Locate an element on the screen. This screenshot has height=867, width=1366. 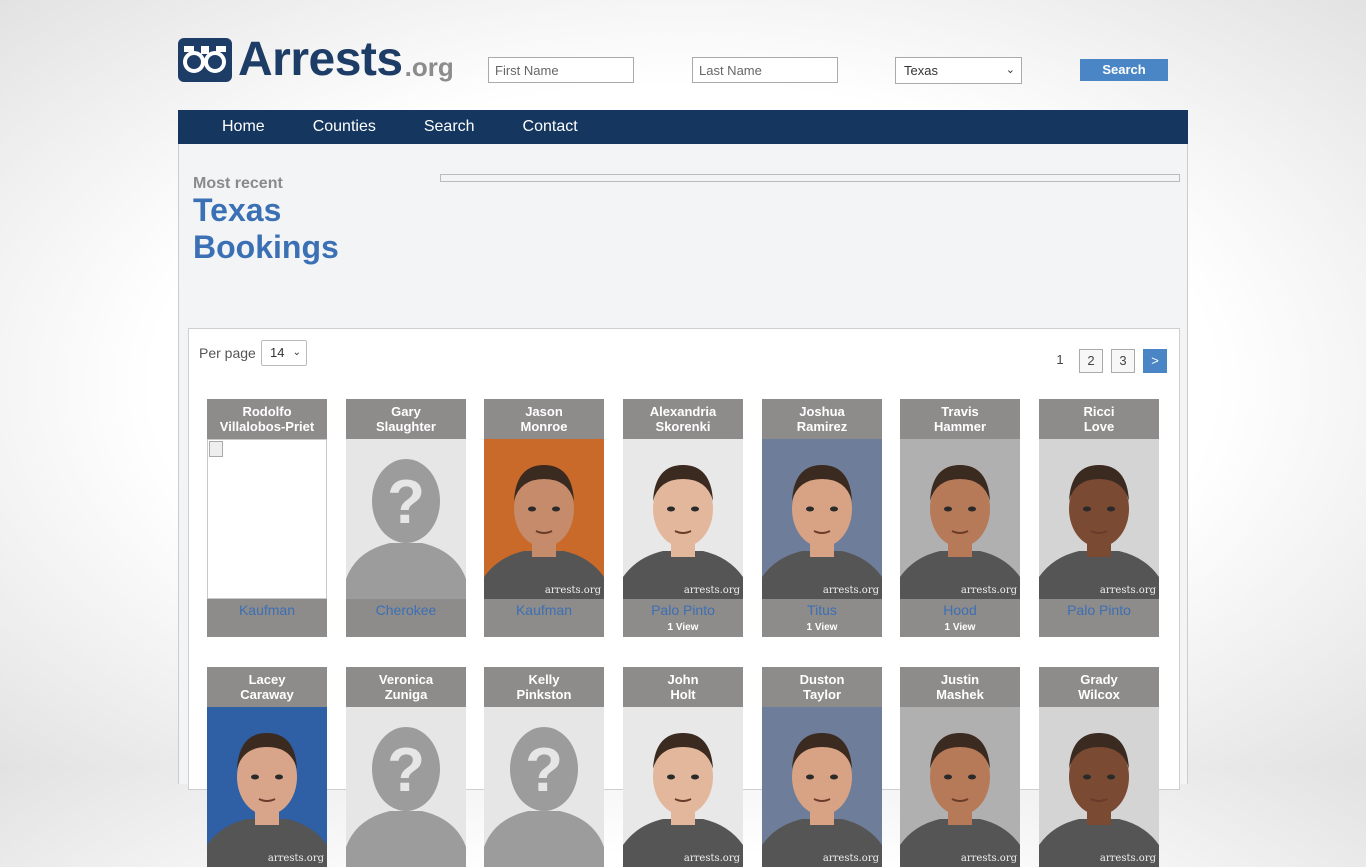
booking-county-link: Titus is located at coordinates (822, 610).